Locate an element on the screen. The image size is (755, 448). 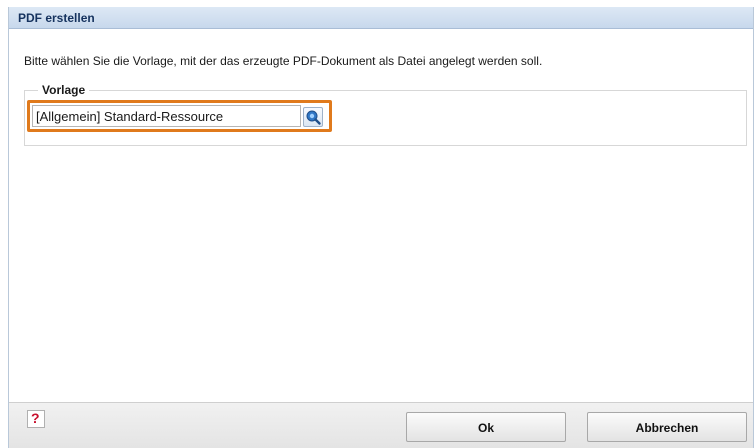
dialog-title: PDF erstellen is located at coordinates (56, 18).